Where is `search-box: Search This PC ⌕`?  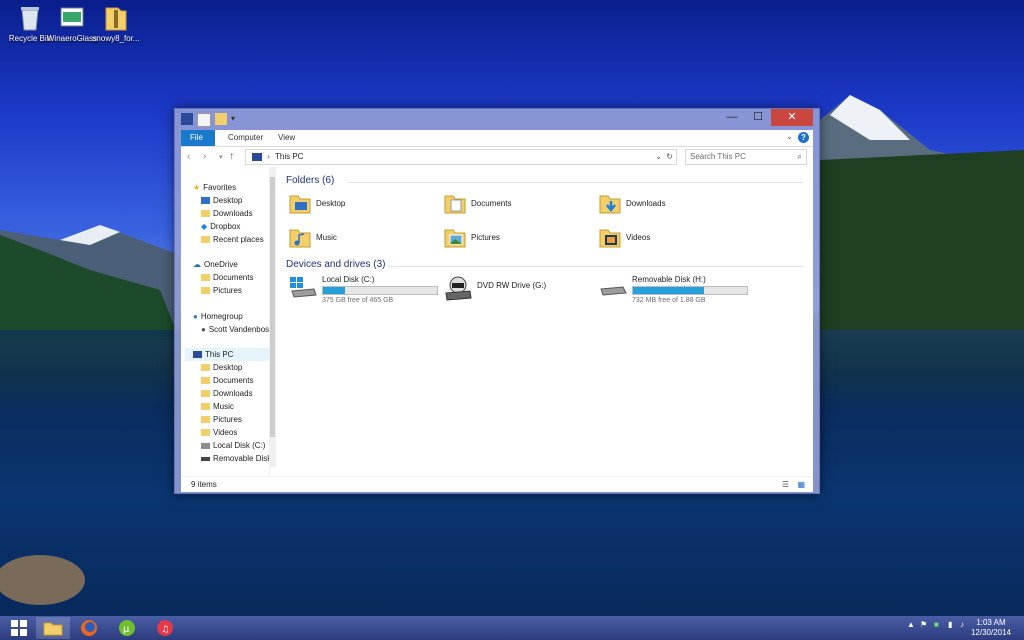 search-box: Search This PC ⌕ is located at coordinates (746, 157).